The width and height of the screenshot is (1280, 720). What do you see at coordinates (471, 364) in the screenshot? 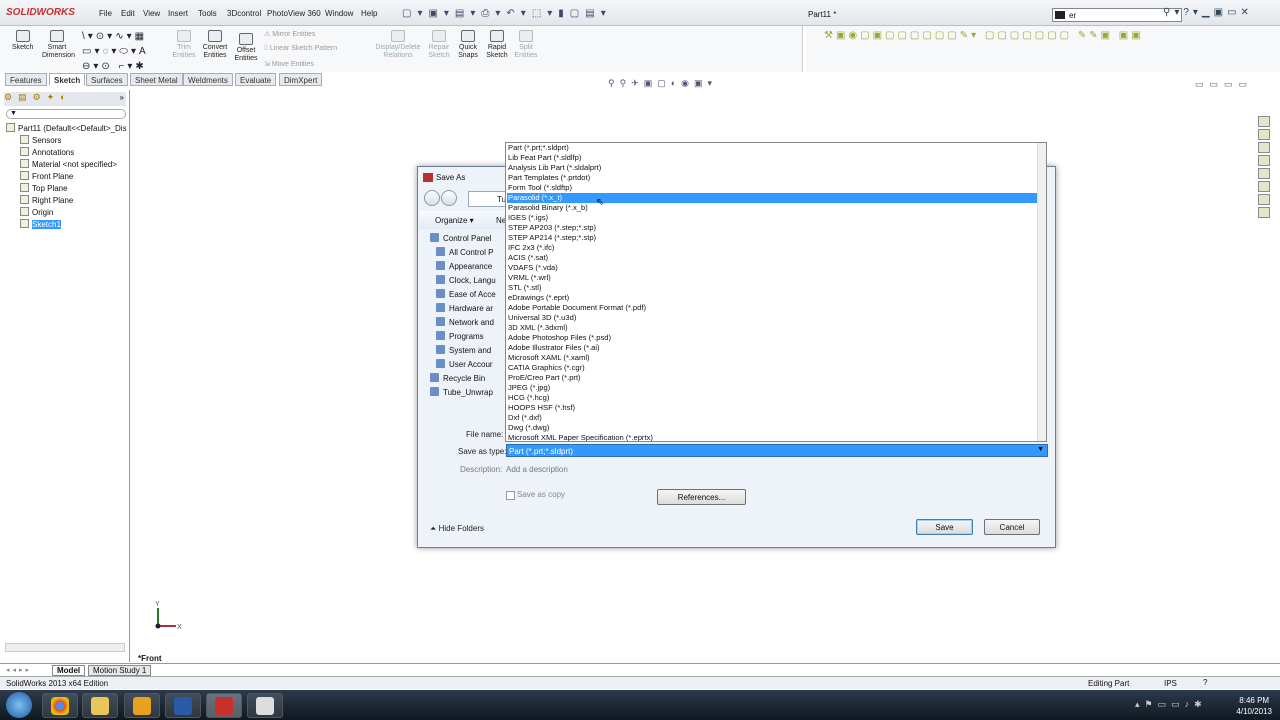
I see `folder-item: User Accour` at bounding box center [471, 364].